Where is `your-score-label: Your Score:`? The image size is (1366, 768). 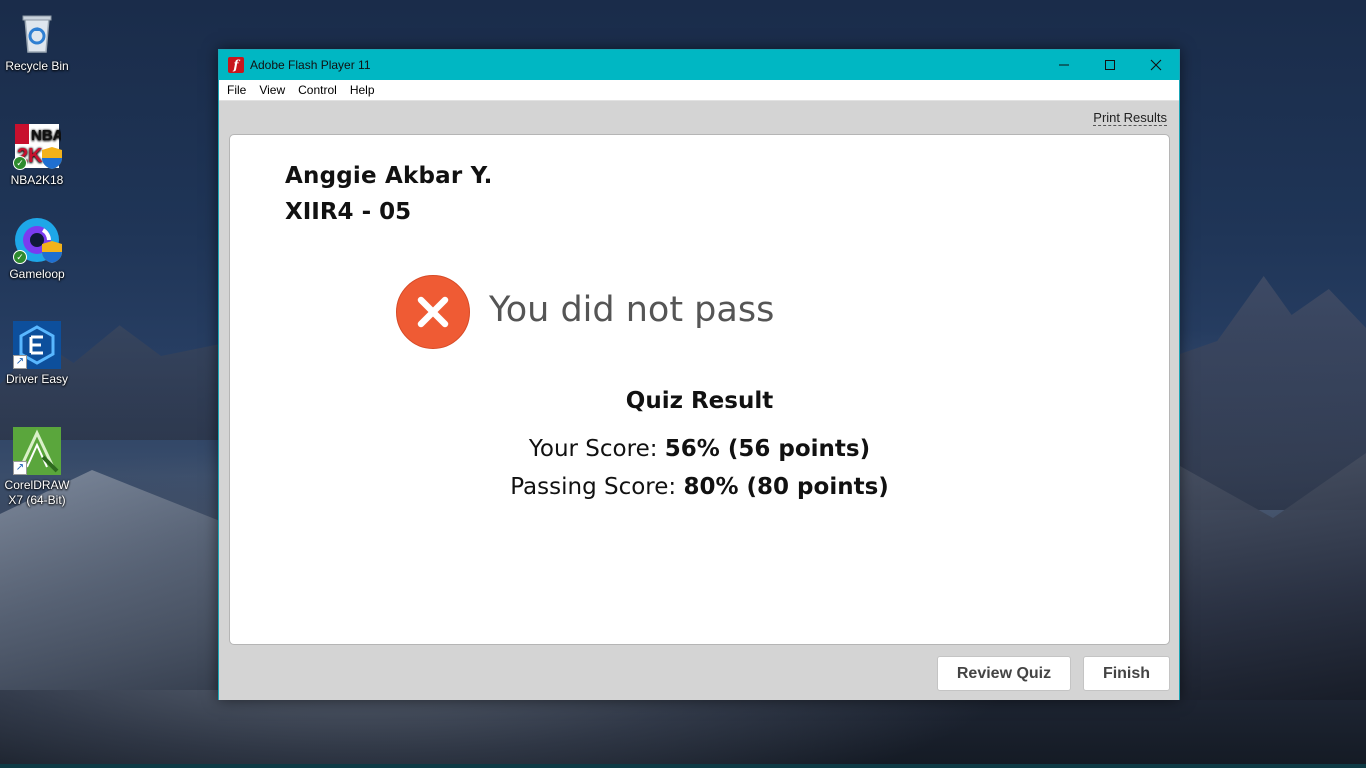 your-score-label: Your Score: is located at coordinates (593, 449).